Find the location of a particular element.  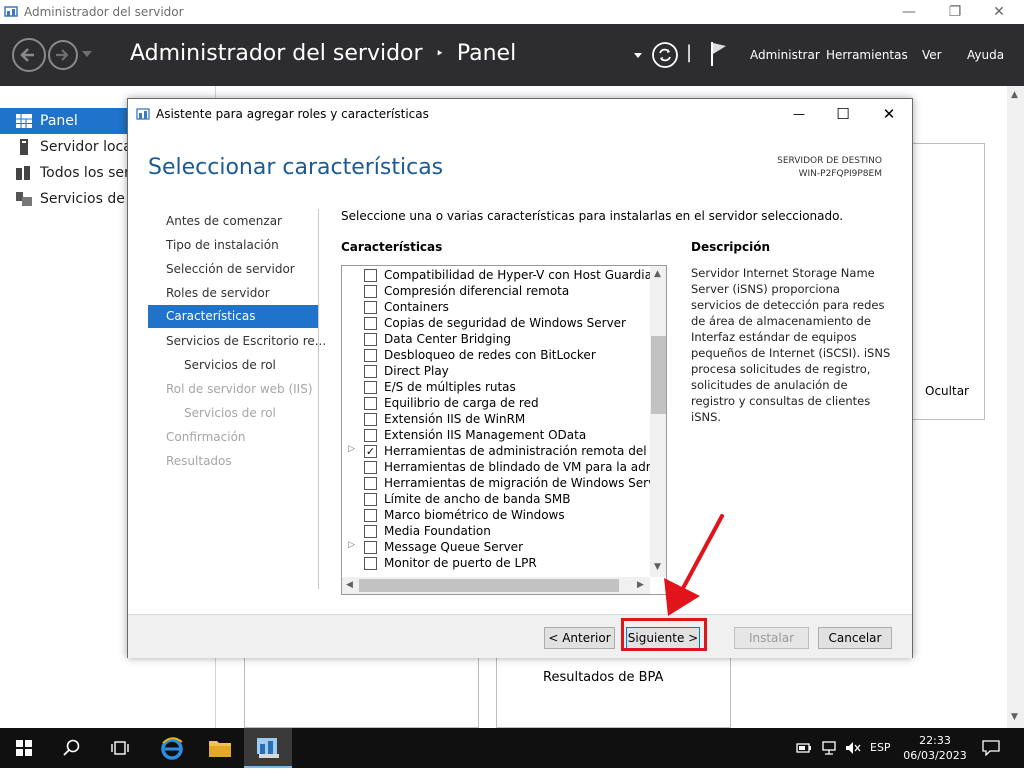

network-icon is located at coordinates (829, 748).